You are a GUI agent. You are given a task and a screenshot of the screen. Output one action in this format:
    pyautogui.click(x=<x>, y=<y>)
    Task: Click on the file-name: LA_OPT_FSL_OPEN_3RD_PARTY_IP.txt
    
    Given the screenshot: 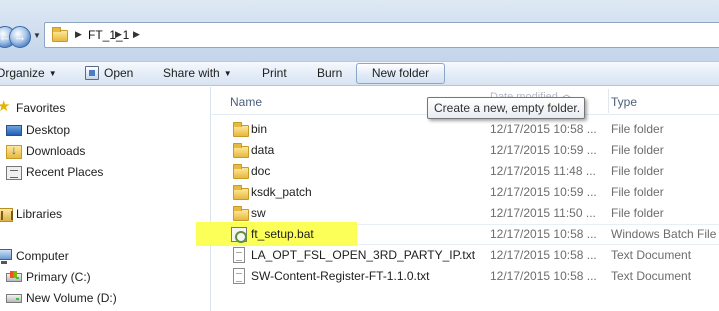 What is the action you would take?
    pyautogui.click(x=363, y=255)
    